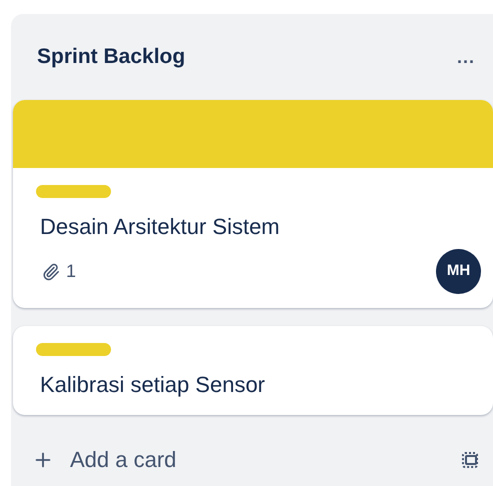 Image resolution: width=493 pixels, height=486 pixels. What do you see at coordinates (104, 459) in the screenshot?
I see `add-card-button: Add a card` at bounding box center [104, 459].